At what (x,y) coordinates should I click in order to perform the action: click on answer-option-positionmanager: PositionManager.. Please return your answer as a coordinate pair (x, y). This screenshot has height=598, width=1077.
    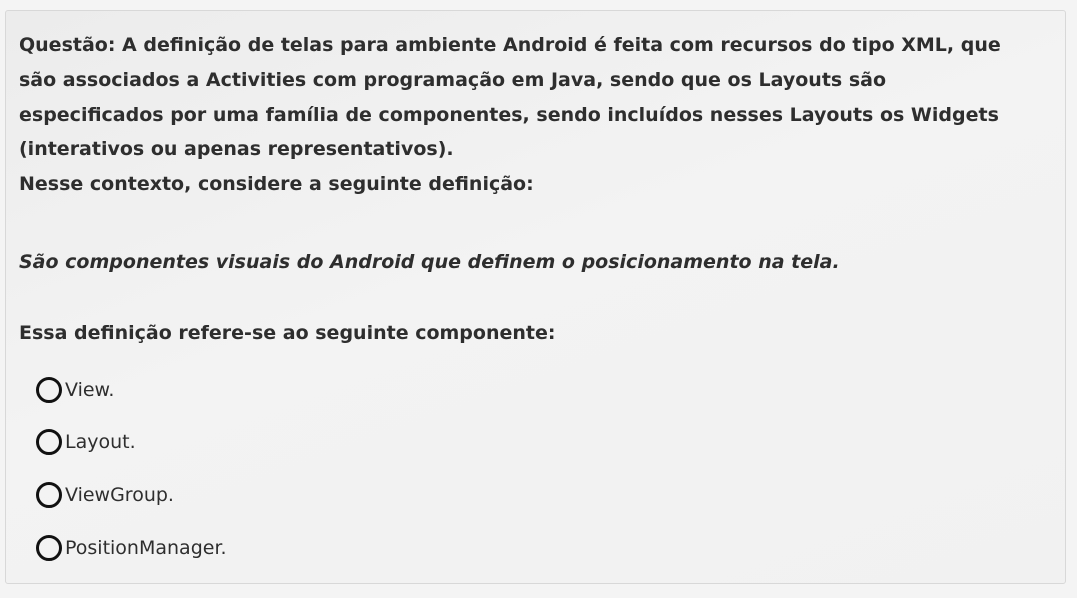
    Looking at the image, I should click on (131, 548).